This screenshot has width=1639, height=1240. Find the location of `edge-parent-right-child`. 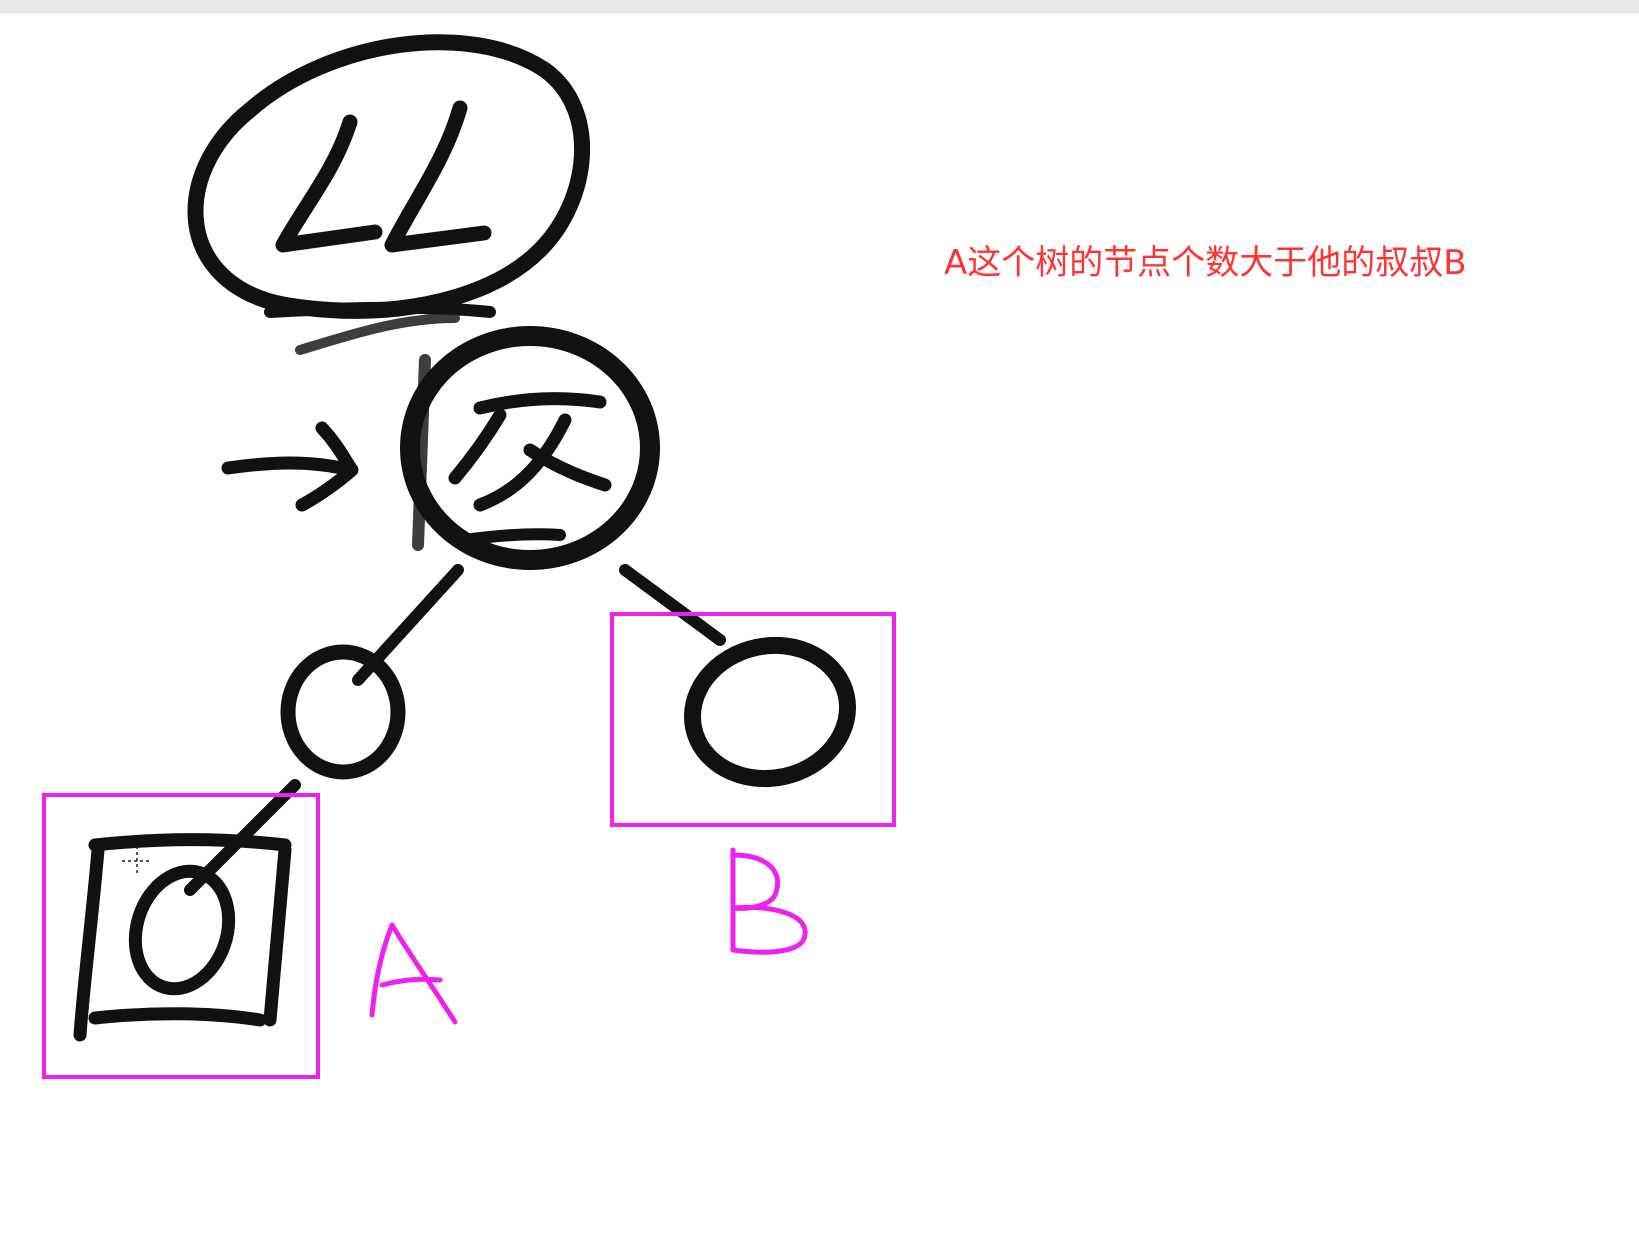

edge-parent-right-child is located at coordinates (672, 605).